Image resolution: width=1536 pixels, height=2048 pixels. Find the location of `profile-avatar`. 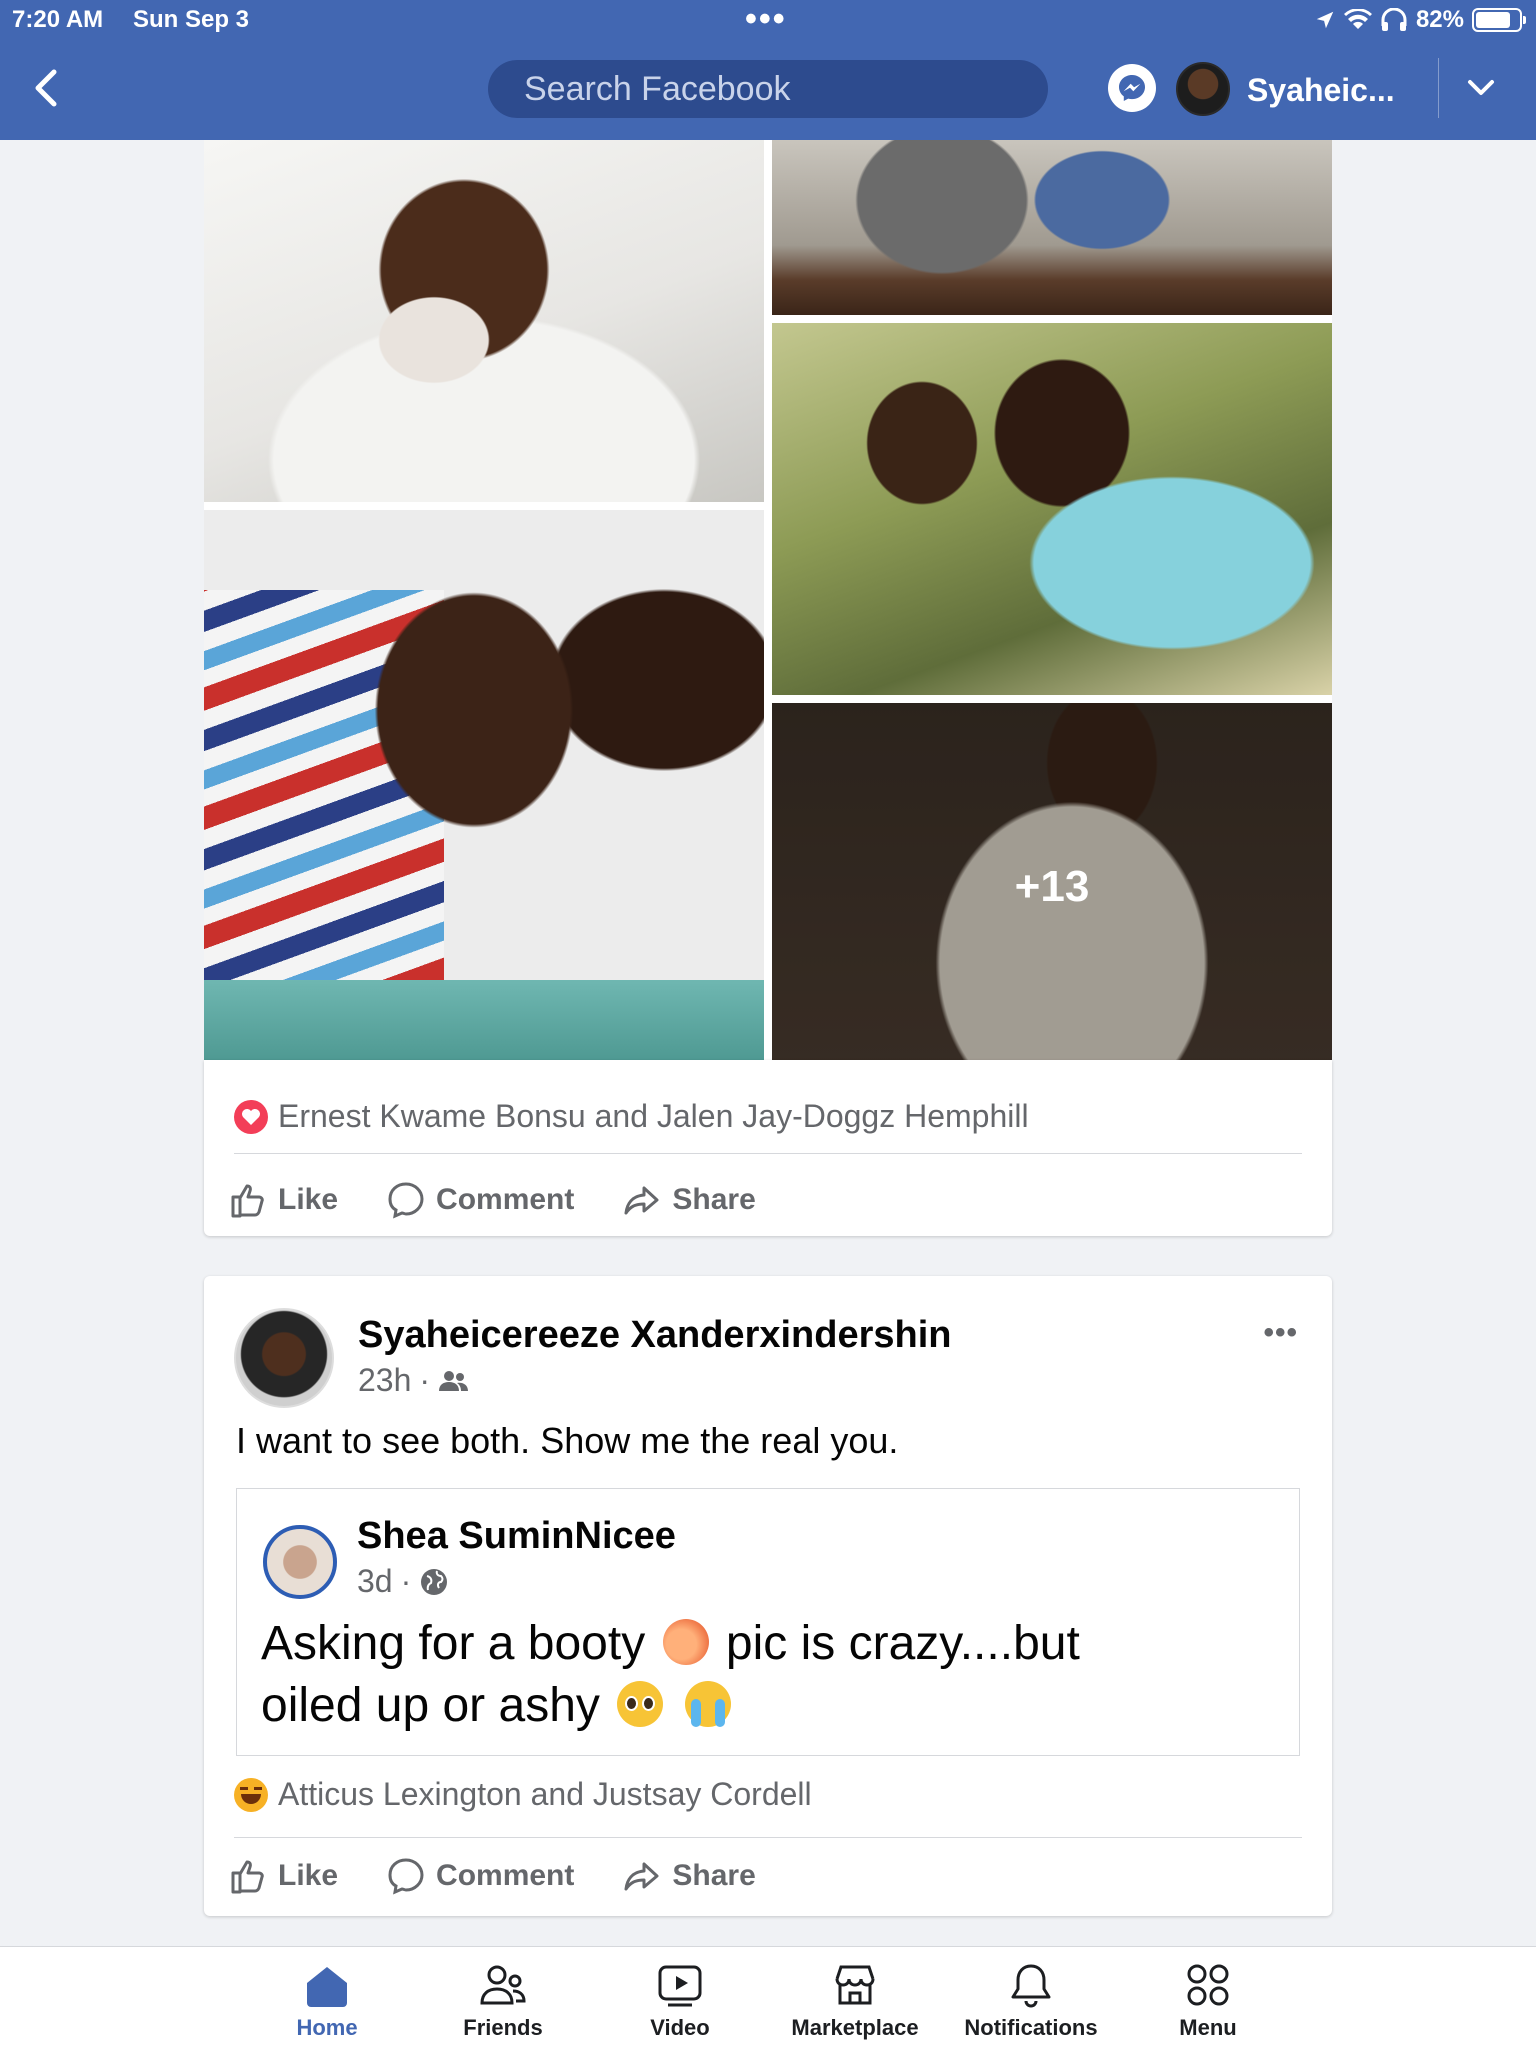

profile-avatar is located at coordinates (1203, 89).